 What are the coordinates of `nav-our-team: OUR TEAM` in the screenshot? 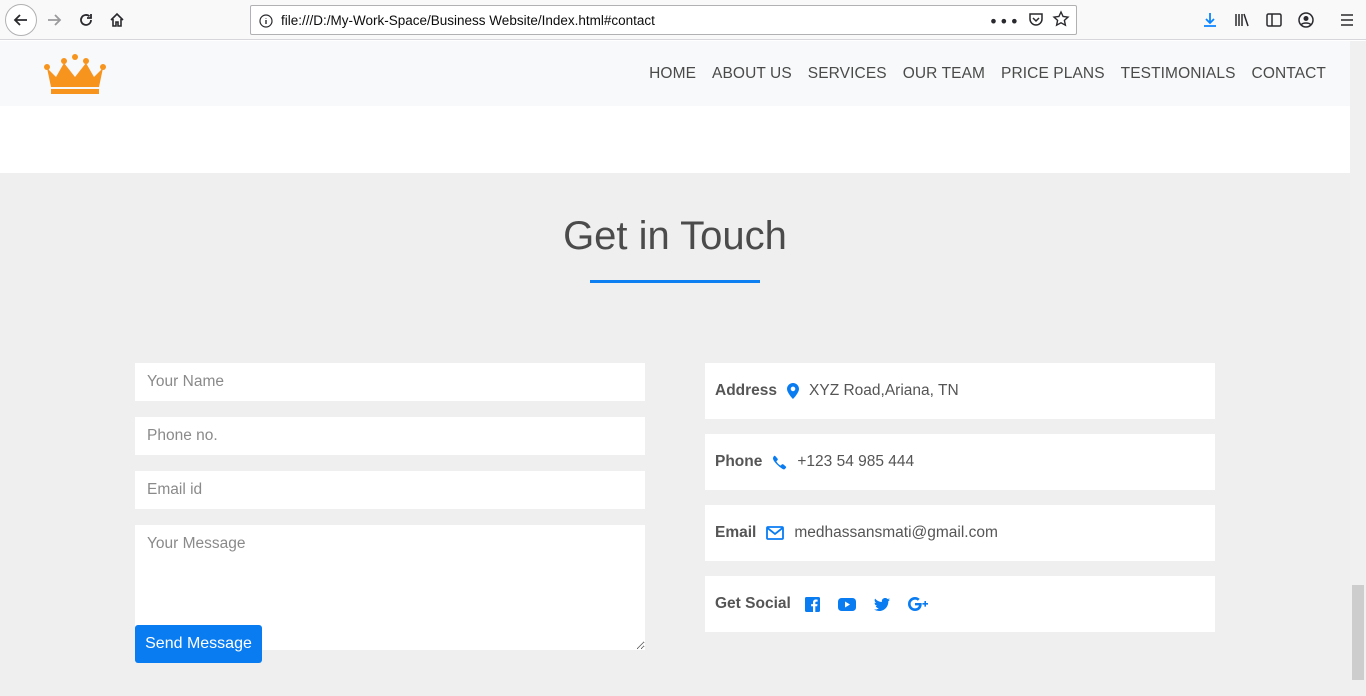 It's located at (944, 74).